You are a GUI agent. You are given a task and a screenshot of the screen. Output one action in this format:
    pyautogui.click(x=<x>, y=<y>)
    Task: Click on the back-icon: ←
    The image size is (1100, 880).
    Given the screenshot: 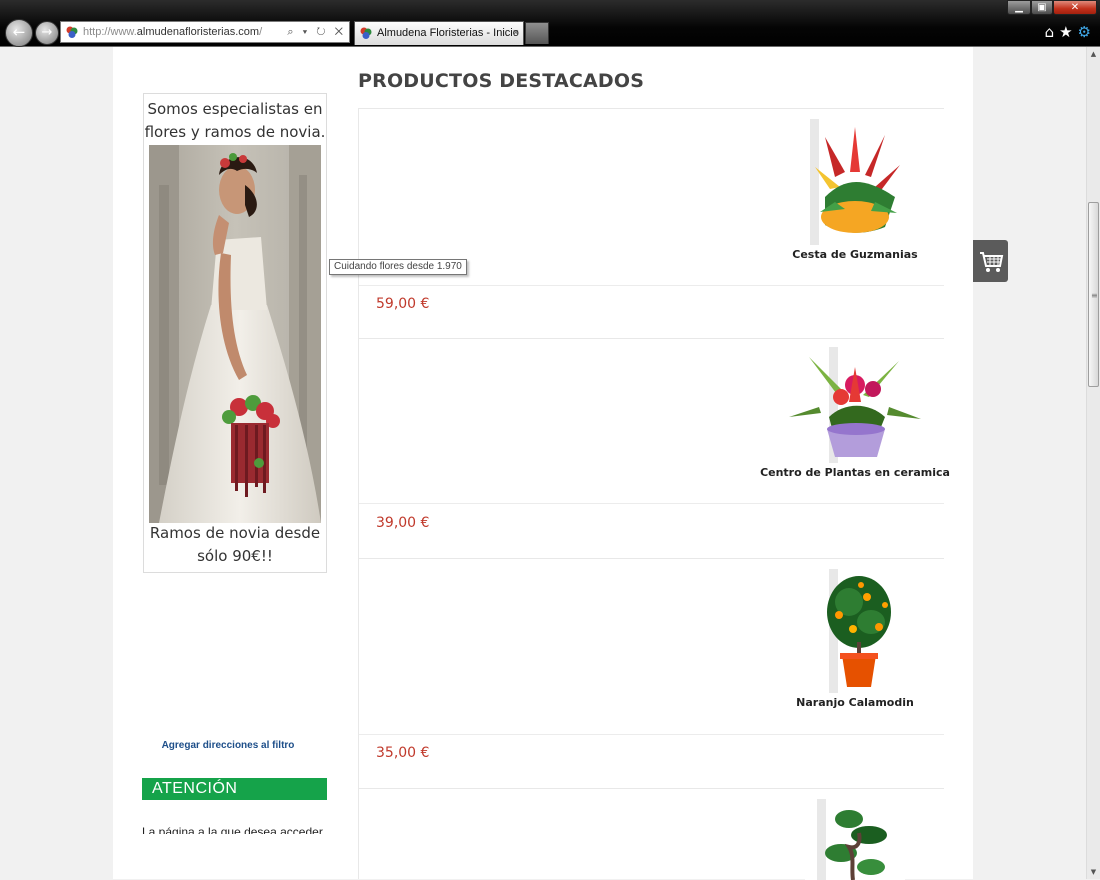 What is the action you would take?
    pyautogui.click(x=19, y=32)
    